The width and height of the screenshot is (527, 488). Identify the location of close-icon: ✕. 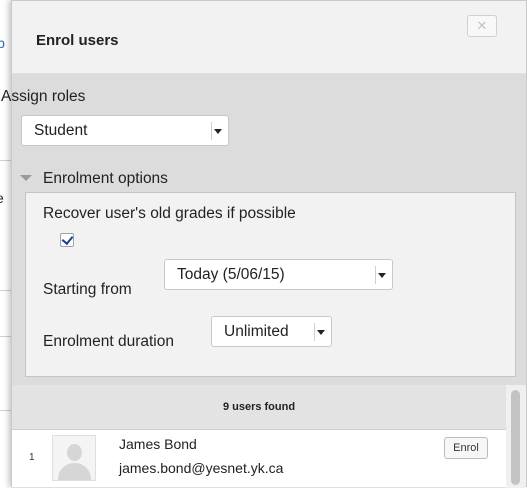
(482, 25).